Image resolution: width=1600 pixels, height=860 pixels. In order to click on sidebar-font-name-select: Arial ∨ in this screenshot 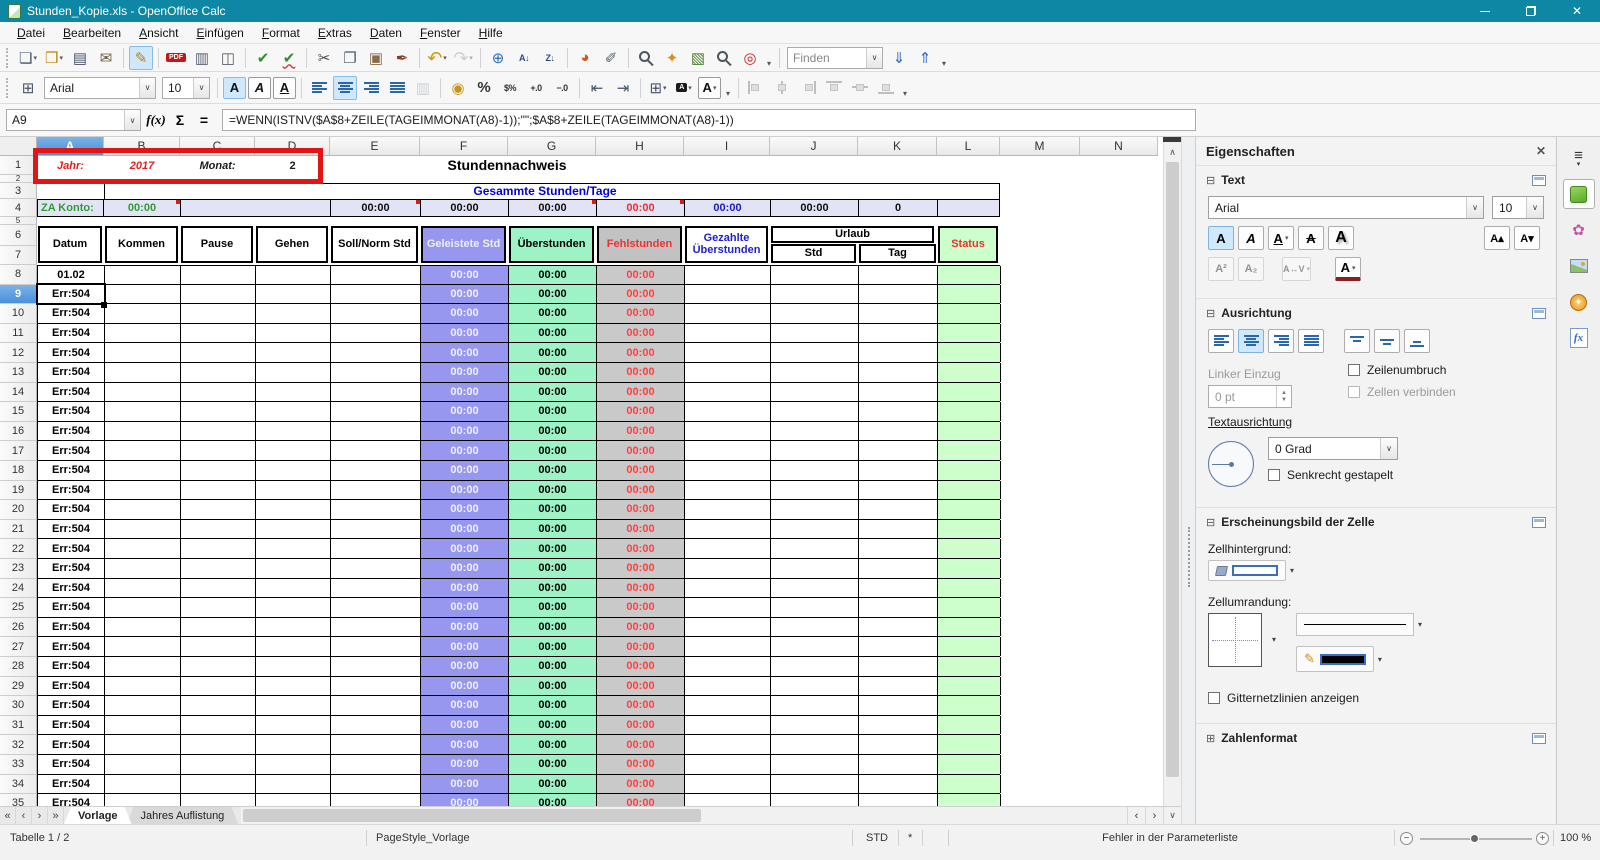, I will do `click(1346, 207)`.